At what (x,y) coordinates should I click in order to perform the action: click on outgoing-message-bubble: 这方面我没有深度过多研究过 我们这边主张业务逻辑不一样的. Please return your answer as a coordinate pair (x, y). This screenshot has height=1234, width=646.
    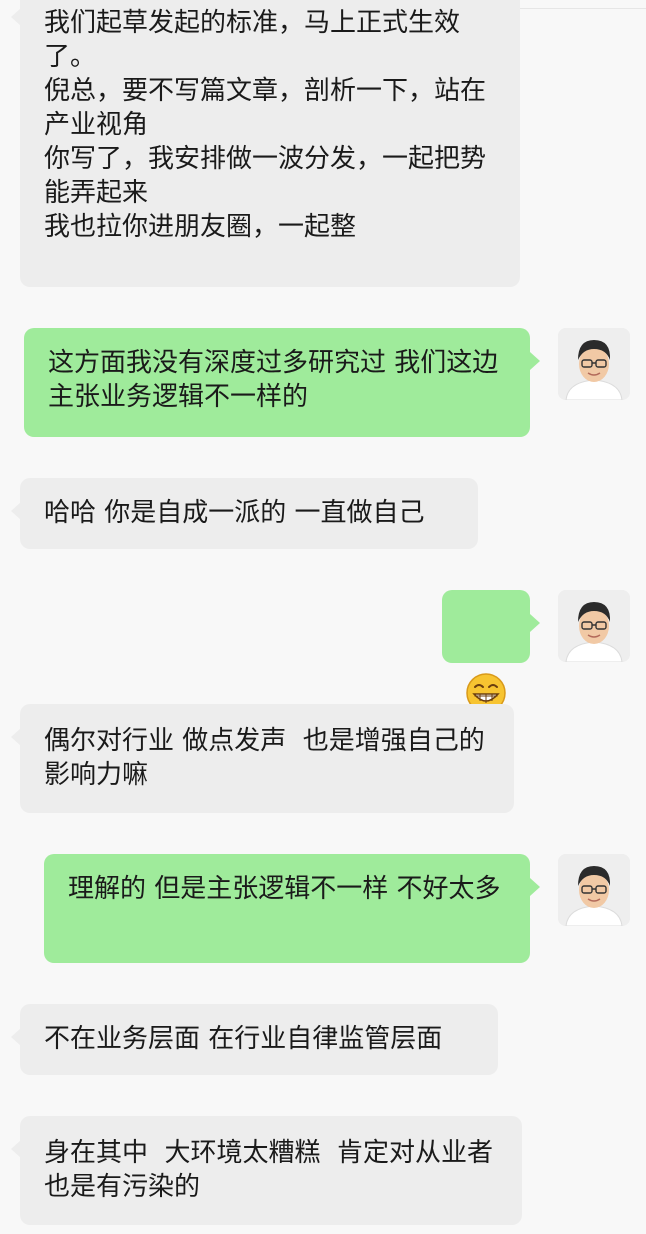
    Looking at the image, I should click on (282, 382).